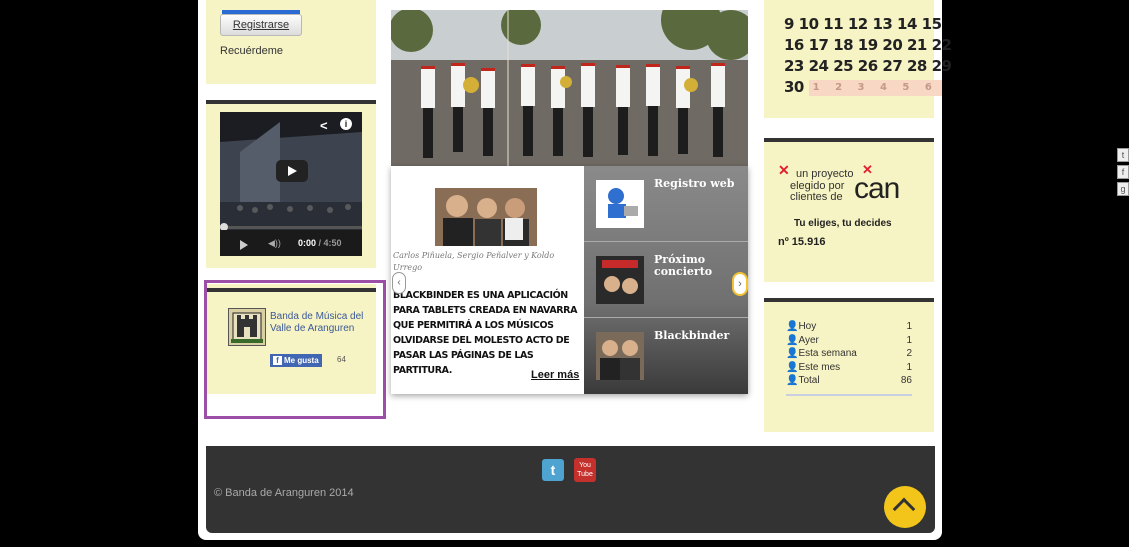 The image size is (1129, 547). Describe the element at coordinates (794, 87) in the screenshot. I see `calendar-day-30: 30` at that location.